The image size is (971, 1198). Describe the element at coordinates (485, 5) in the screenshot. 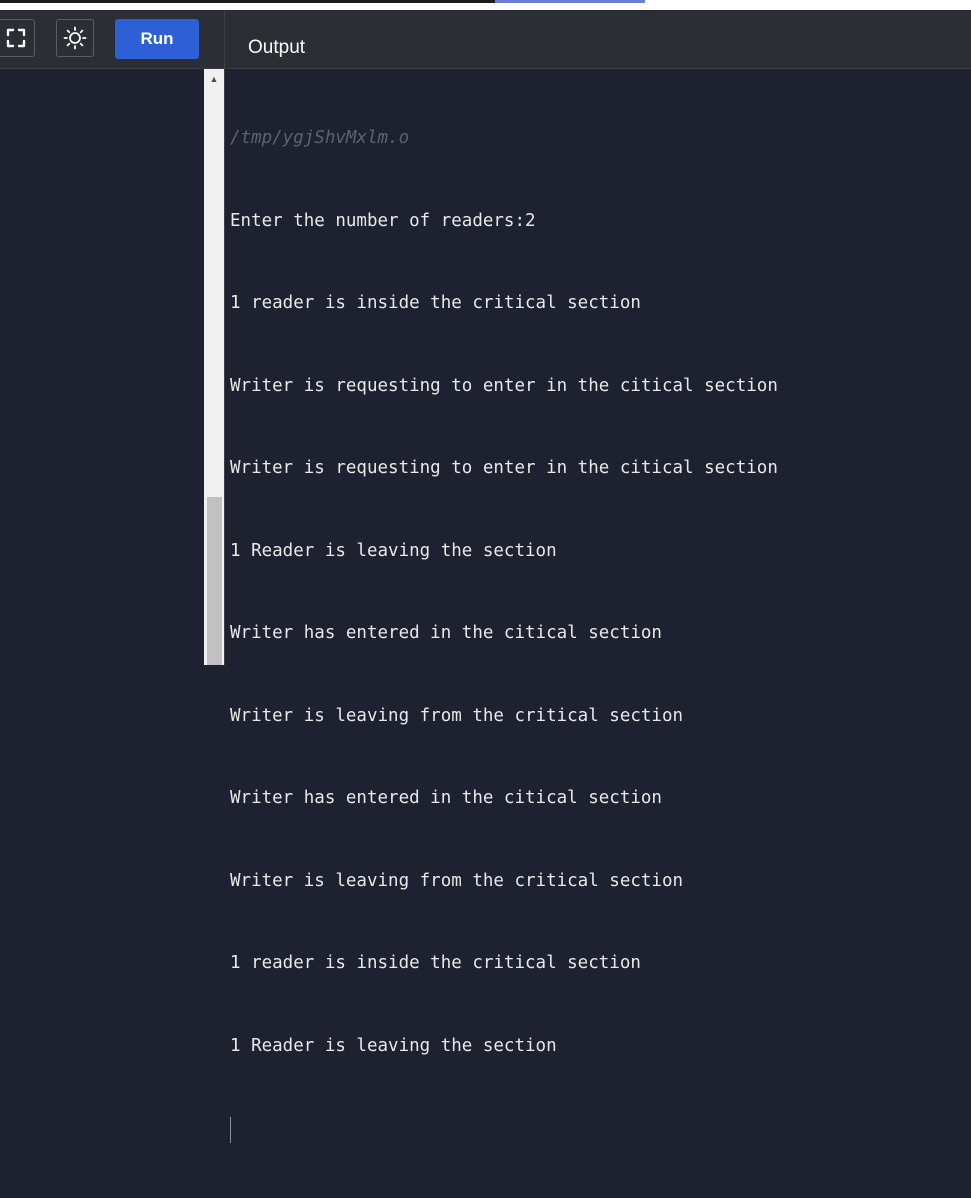

I see `top-strip` at that location.